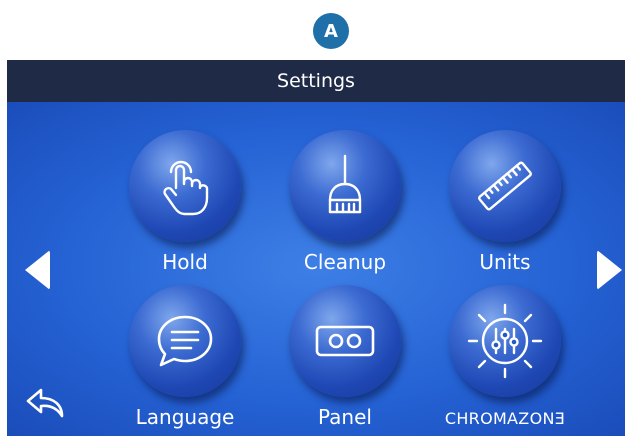 This screenshot has width=632, height=436. What do you see at coordinates (505, 418) in the screenshot?
I see `chromazone-label: CHROMAZONƎ` at bounding box center [505, 418].